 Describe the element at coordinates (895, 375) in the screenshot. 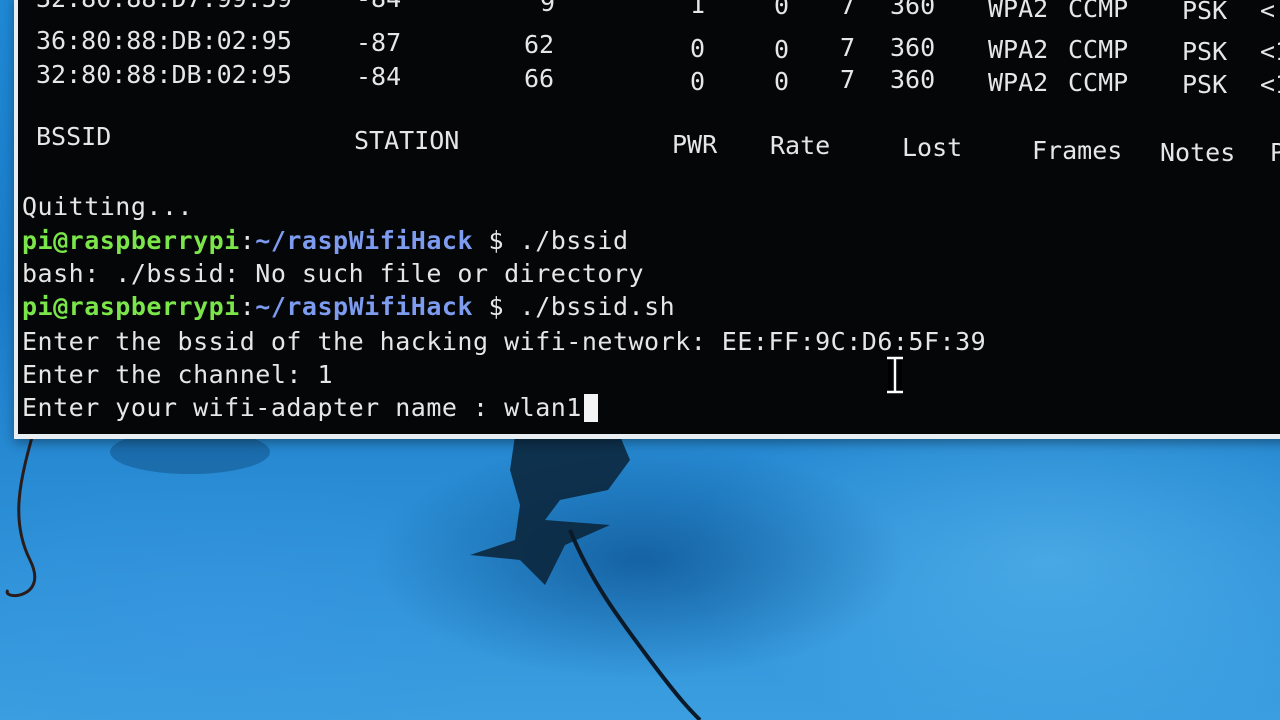

I see `text-cursor-icon` at that location.